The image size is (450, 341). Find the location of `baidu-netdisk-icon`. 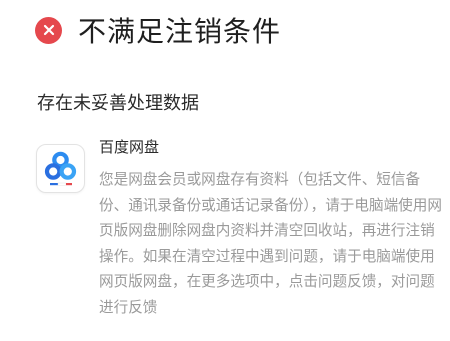

baidu-netdisk-icon is located at coordinates (60, 168).